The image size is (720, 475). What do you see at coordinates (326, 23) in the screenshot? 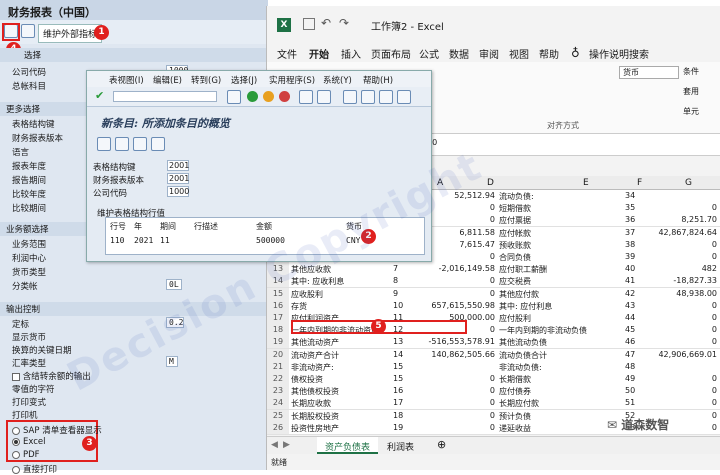
I see `undo-icon: ↶` at bounding box center [326, 23].